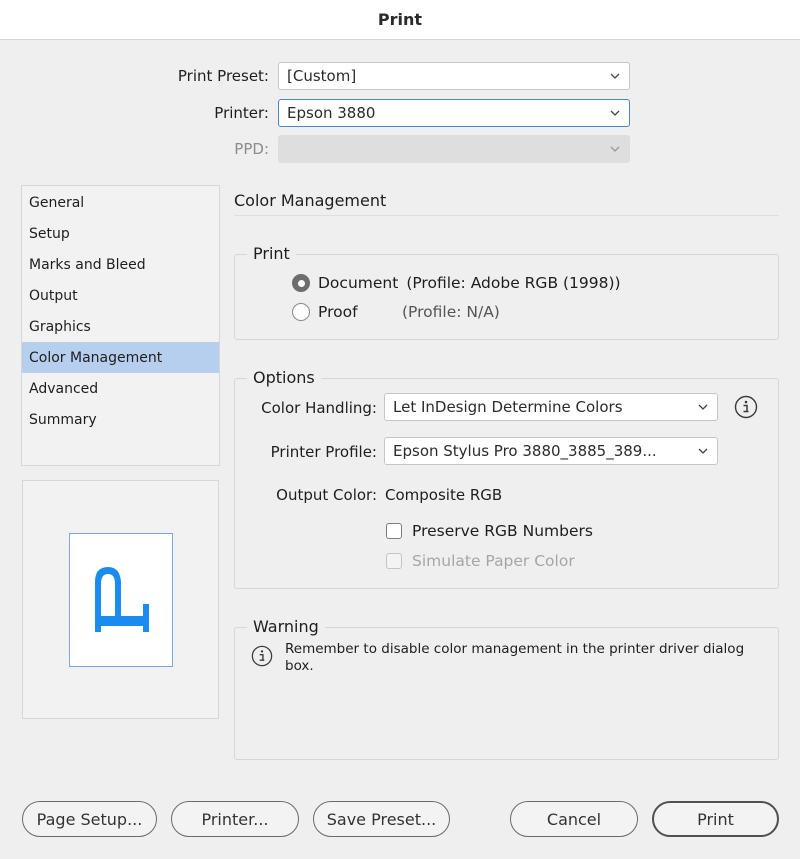 Image resolution: width=800 pixels, height=859 pixels. What do you see at coordinates (454, 76) in the screenshot?
I see `print-preset-select: [Custom]` at bounding box center [454, 76].